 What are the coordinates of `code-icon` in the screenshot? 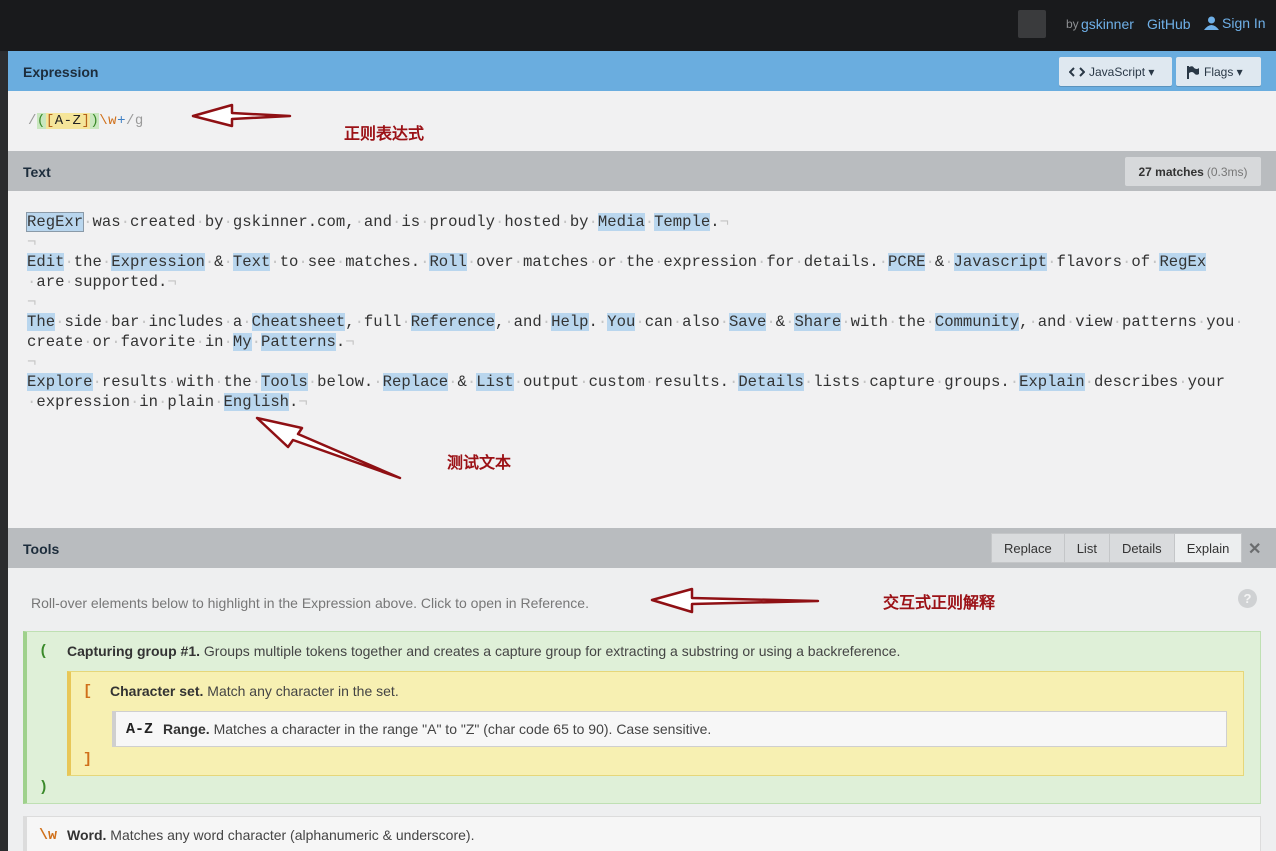 It's located at (1077, 71).